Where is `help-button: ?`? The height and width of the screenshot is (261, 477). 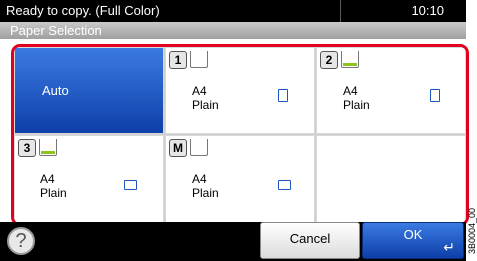 help-button: ? is located at coordinates (21, 241).